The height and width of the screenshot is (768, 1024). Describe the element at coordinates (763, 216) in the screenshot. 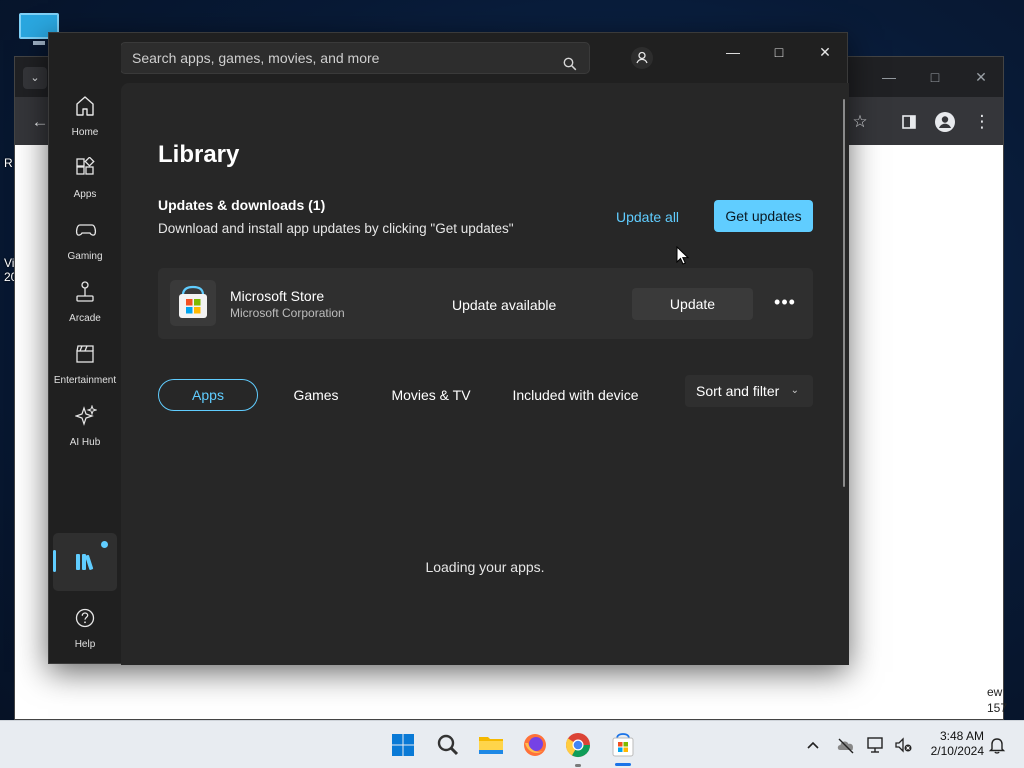

I see `get-updates-button: Get updates` at that location.